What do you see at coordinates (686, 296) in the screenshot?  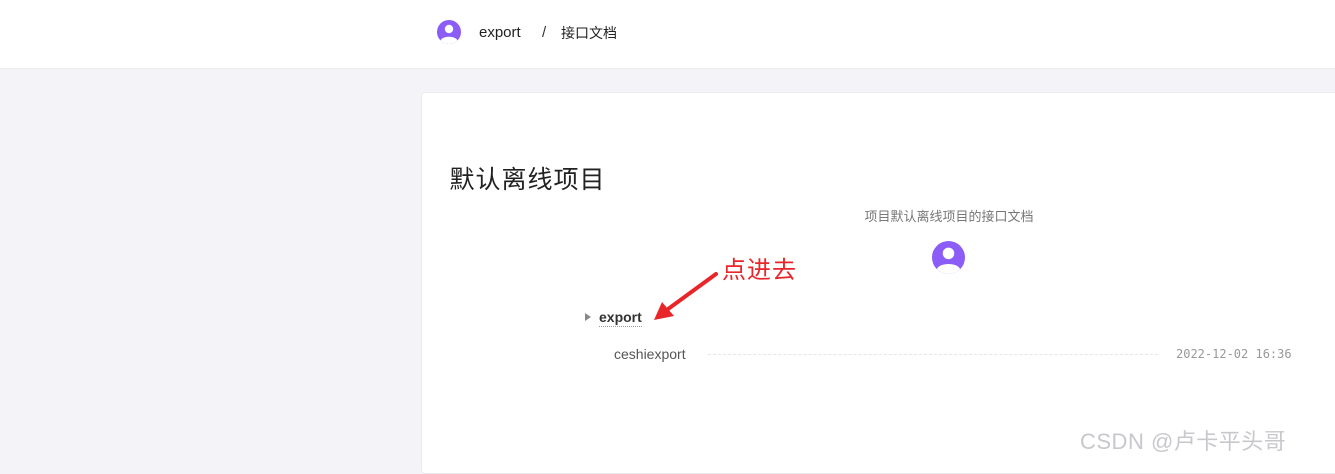 I see `annotation-arrow-icon` at bounding box center [686, 296].